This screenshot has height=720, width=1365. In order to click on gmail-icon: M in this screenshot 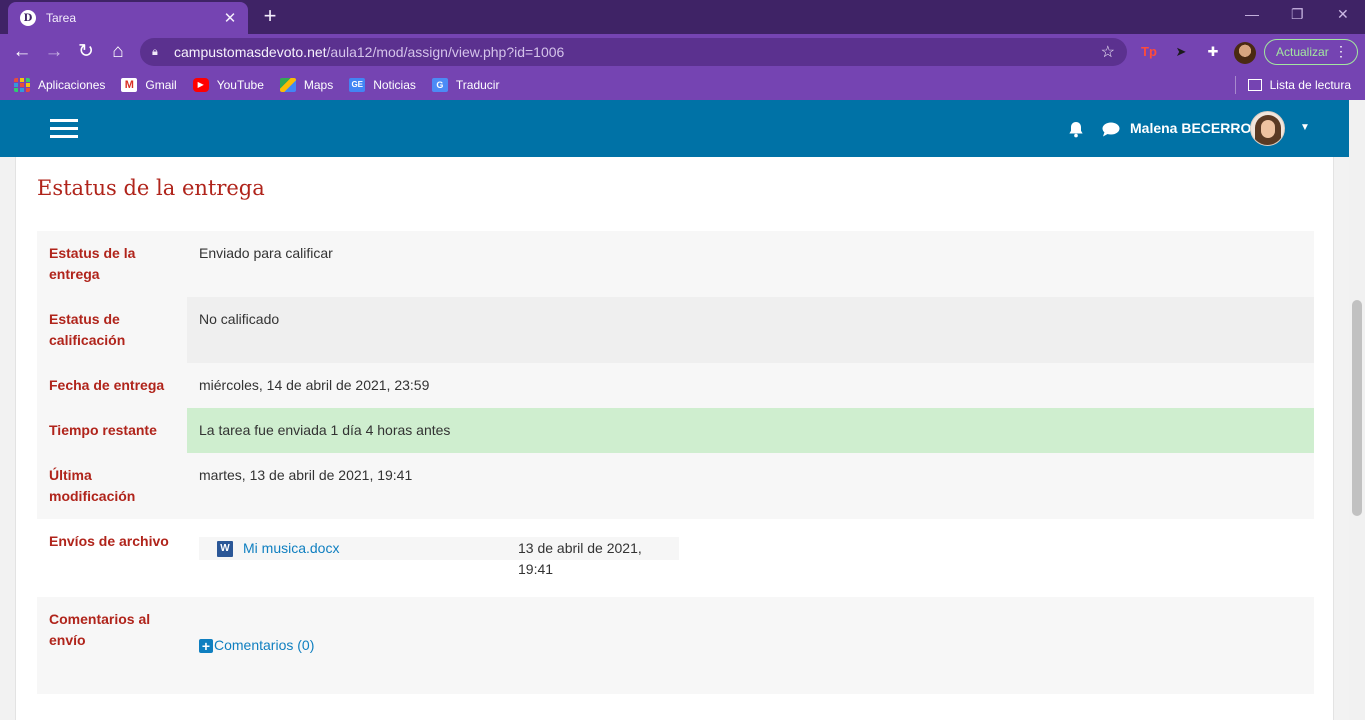, I will do `click(129, 85)`.